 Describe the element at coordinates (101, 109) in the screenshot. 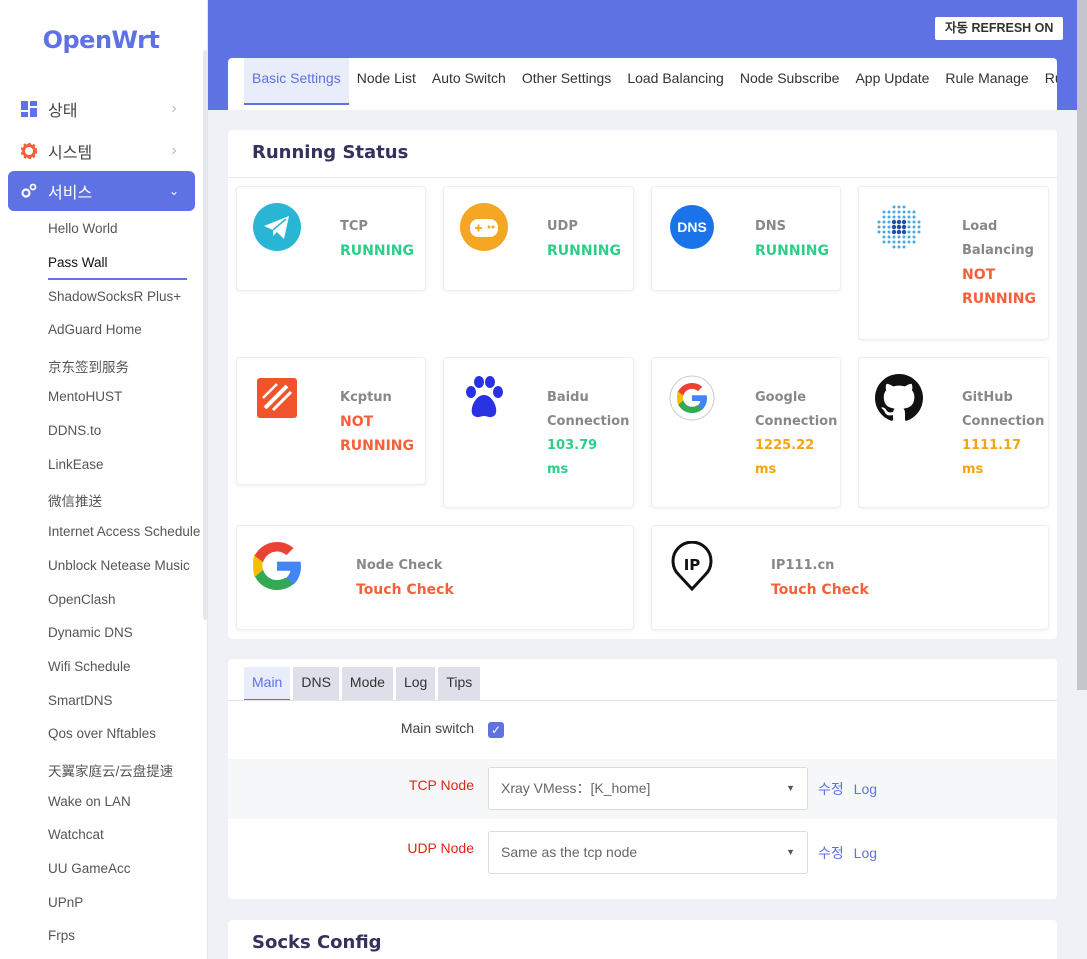

I see `menu-status: 상태 ›` at that location.